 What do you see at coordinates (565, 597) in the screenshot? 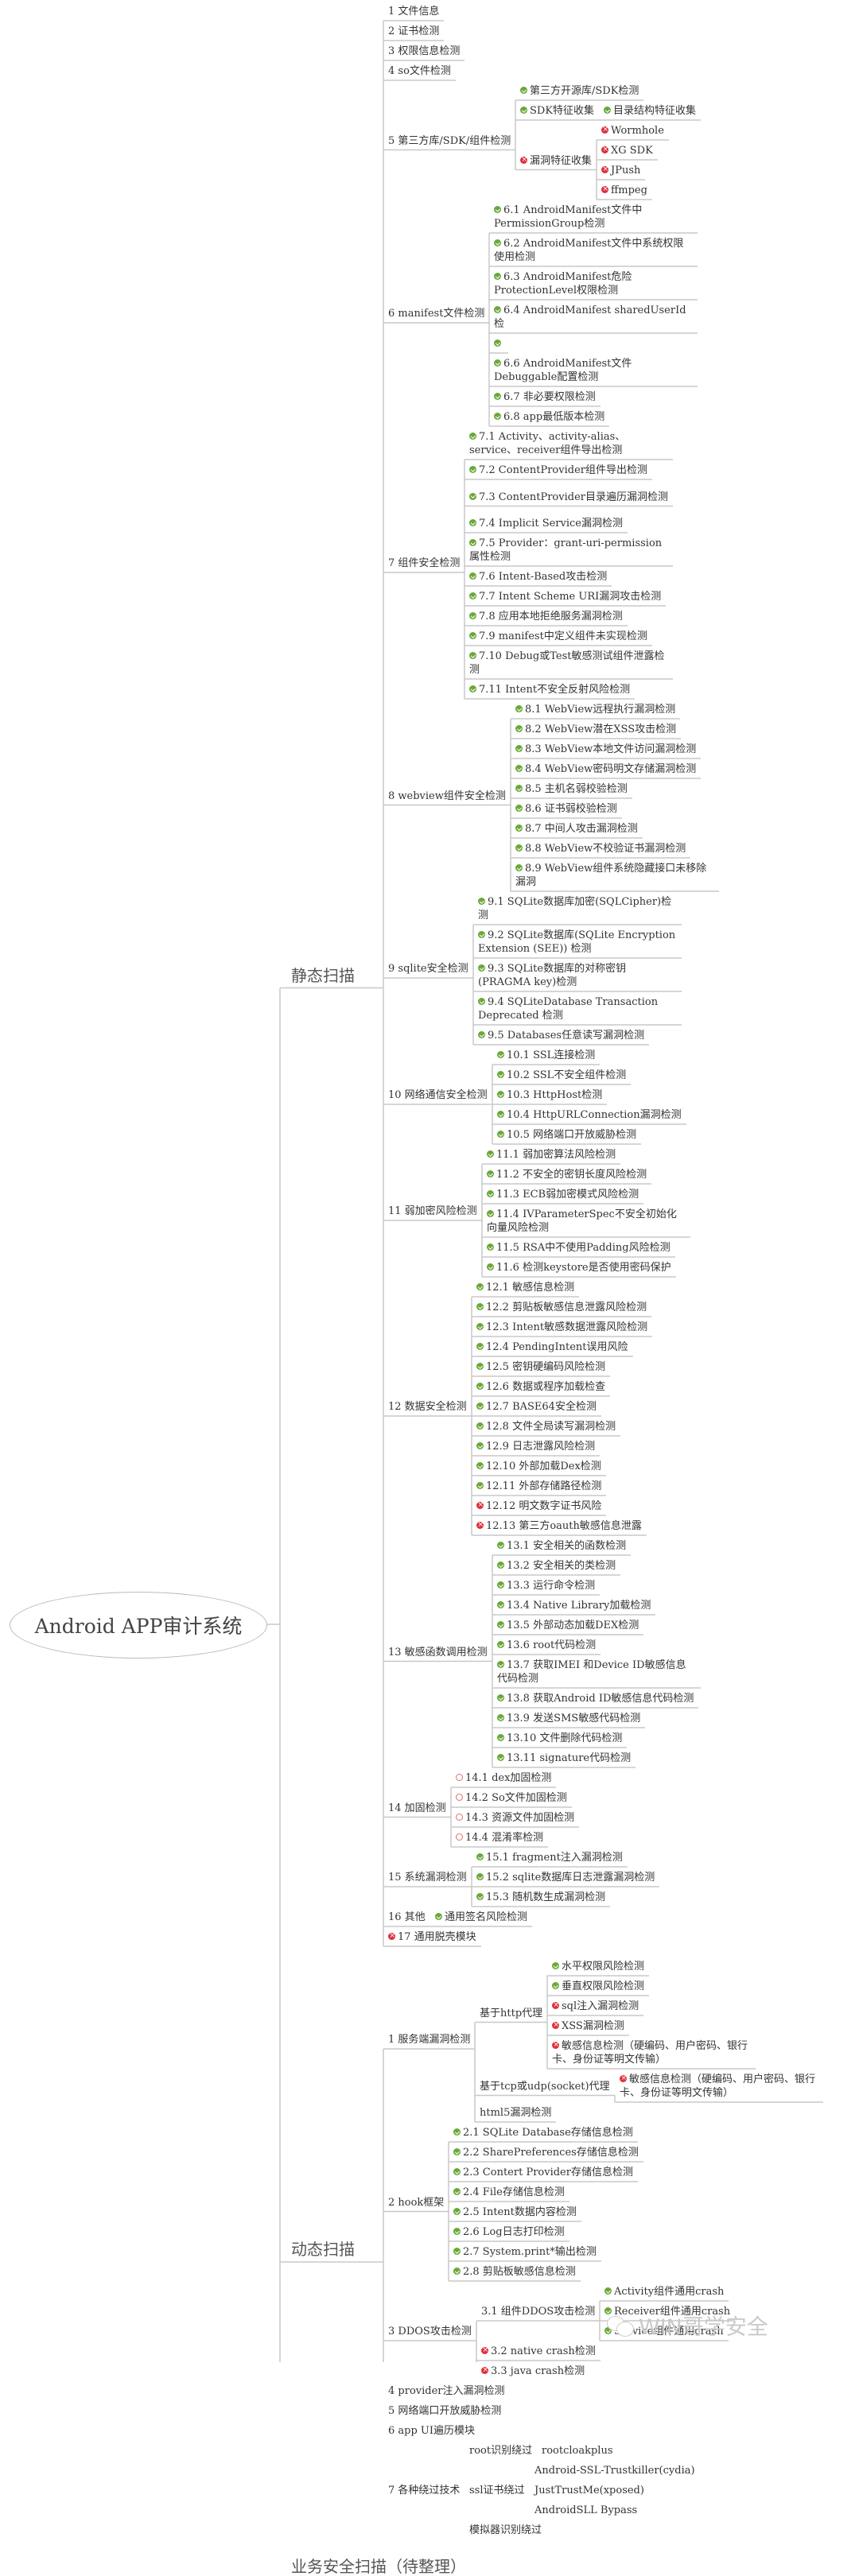
I see `node-7-7-intent-scheme-uri漏洞攻击检测: 7.7 Intent Scheme URI漏洞攻击检测` at bounding box center [565, 597].